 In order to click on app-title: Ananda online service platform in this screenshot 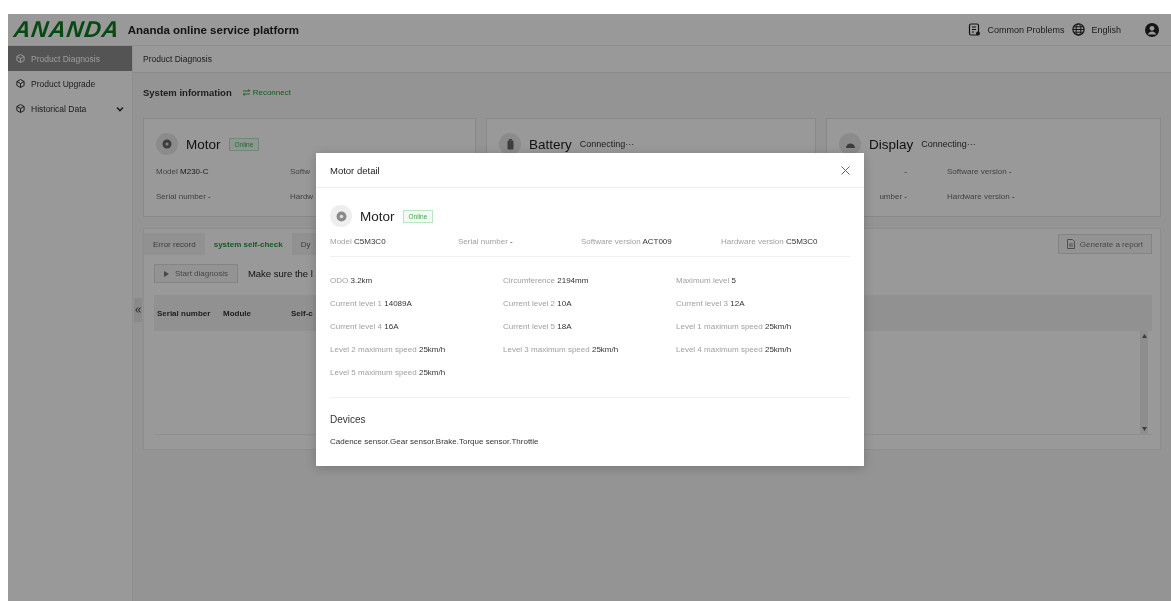, I will do `click(213, 29)`.